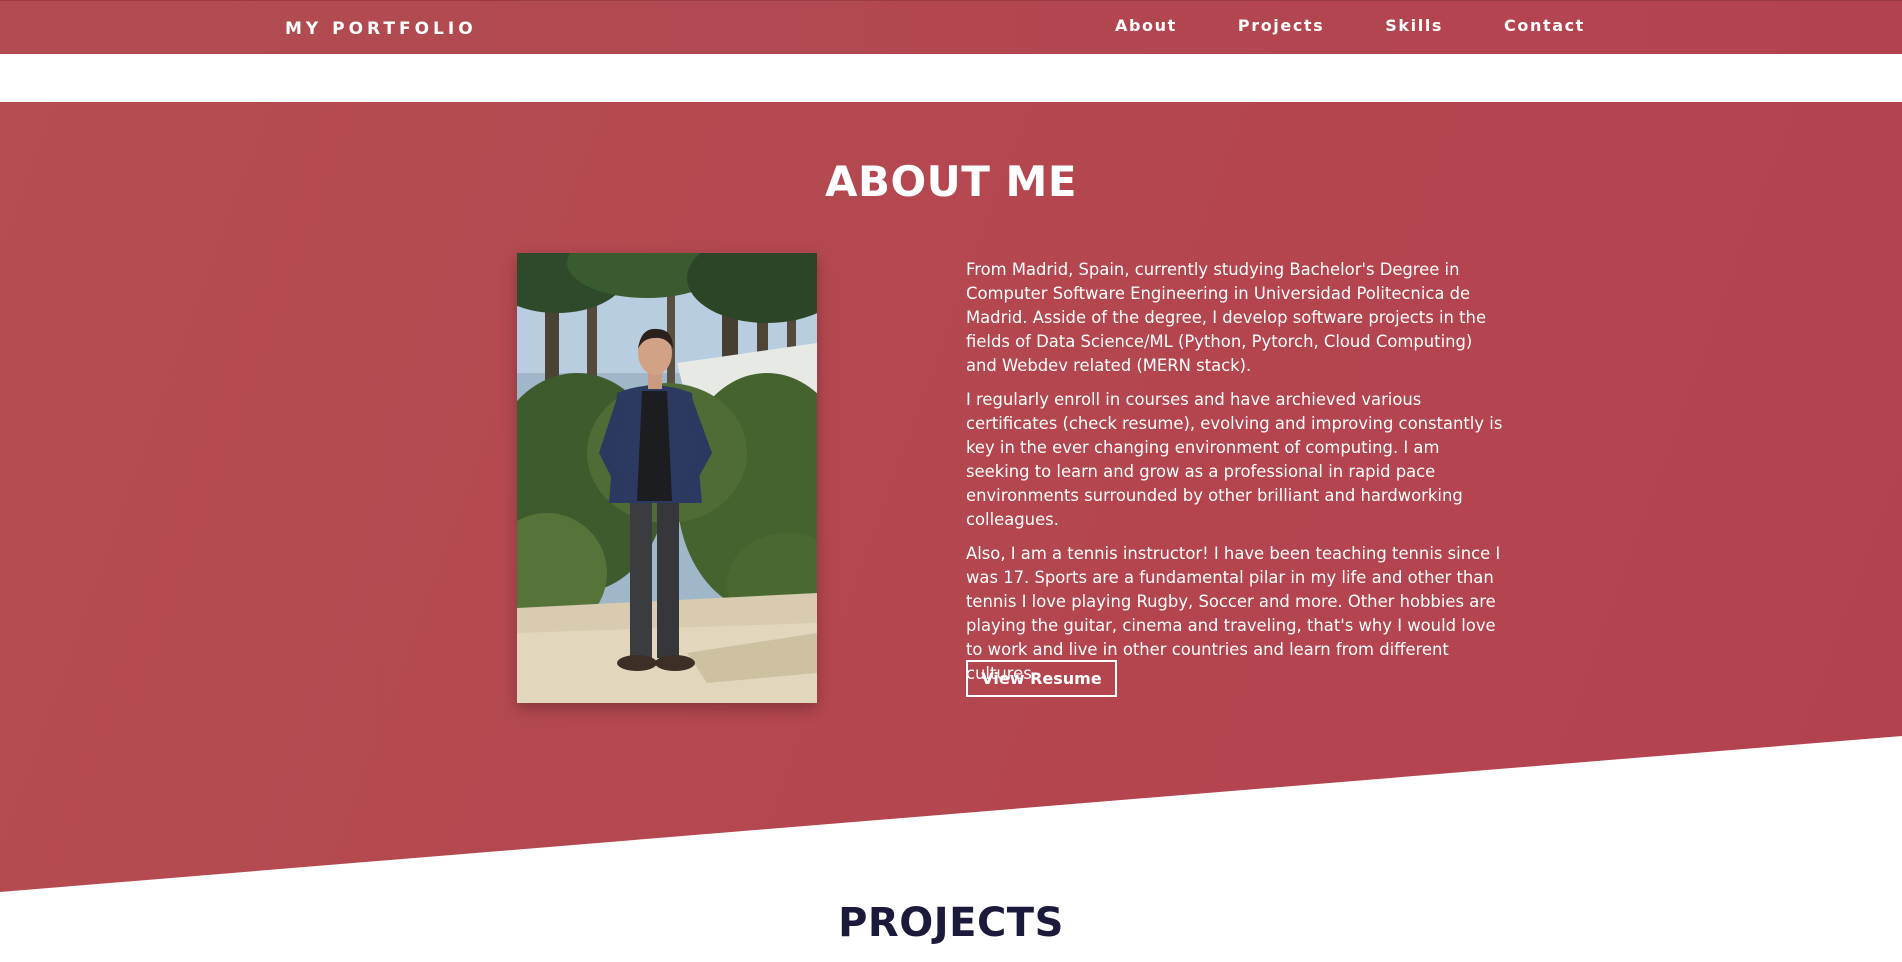 The width and height of the screenshot is (1902, 962). What do you see at coordinates (1544, 25) in the screenshot?
I see `nav-link-contact: Contact` at bounding box center [1544, 25].